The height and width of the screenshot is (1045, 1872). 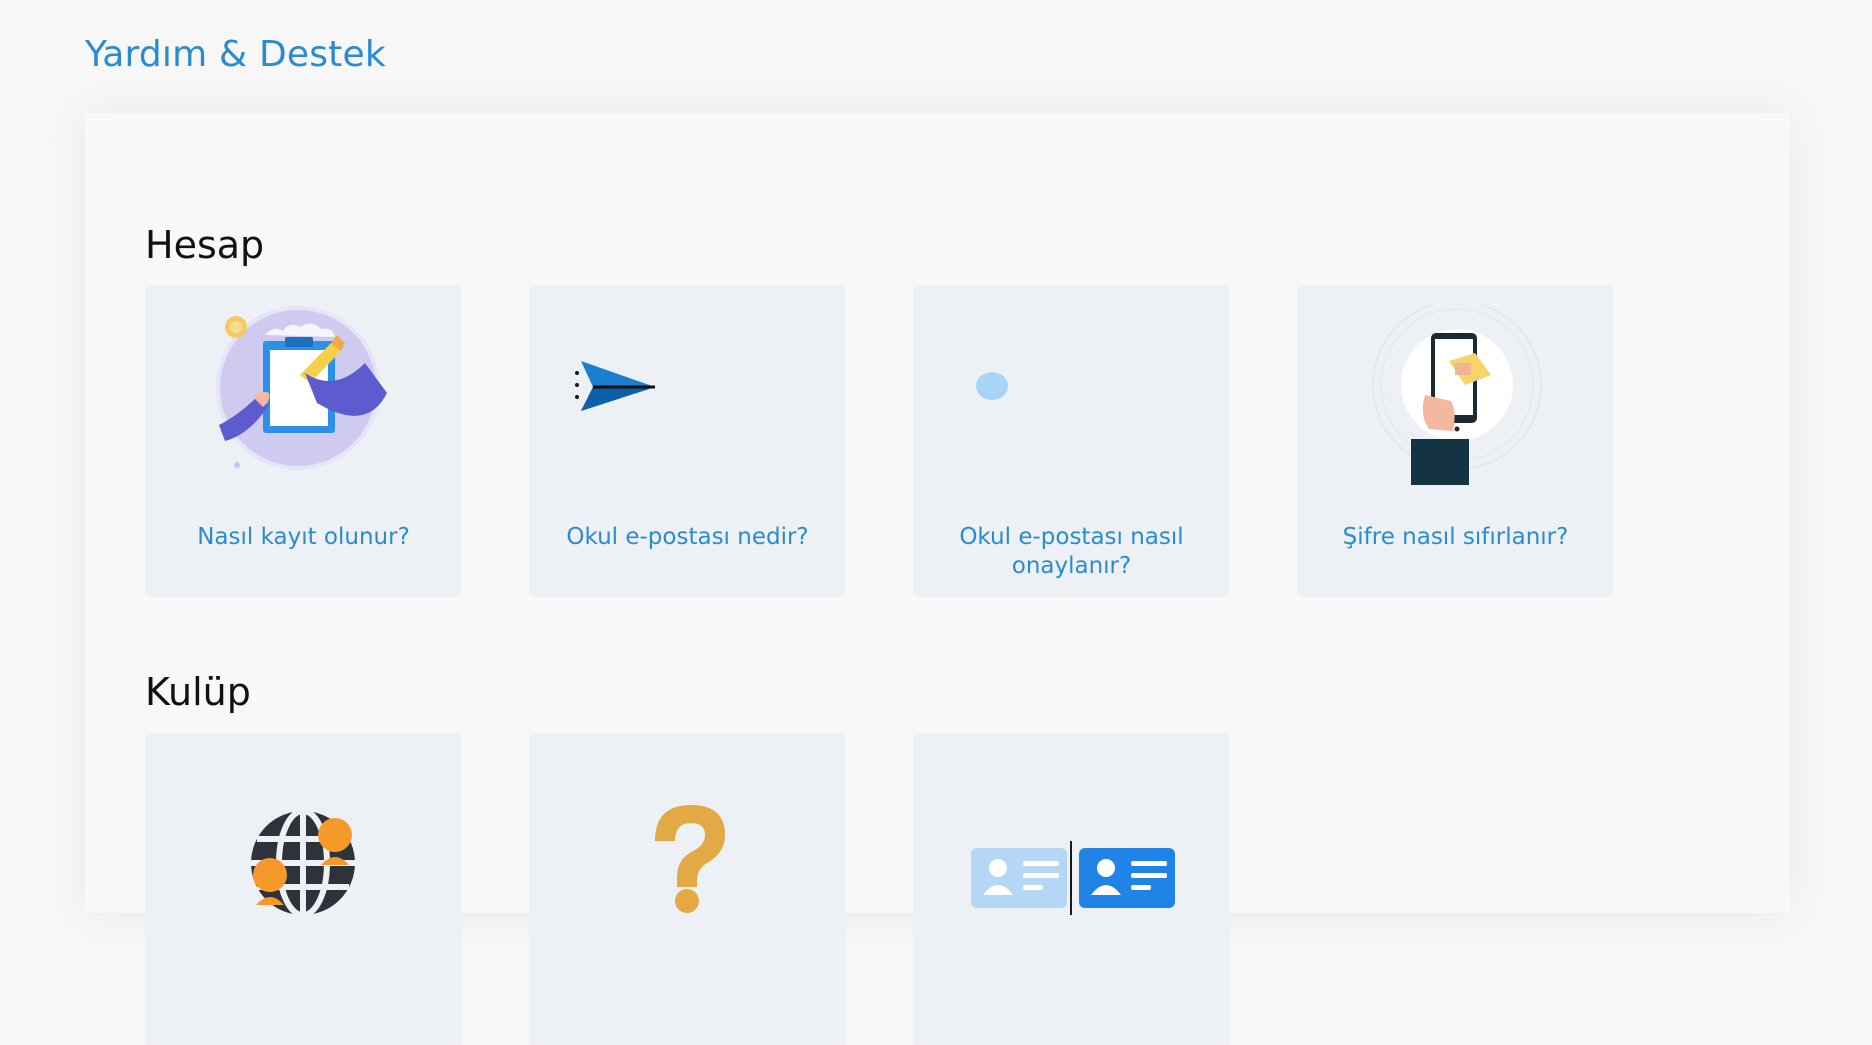 What do you see at coordinates (1457, 395) in the screenshot?
I see `phone-reset-illustration` at bounding box center [1457, 395].